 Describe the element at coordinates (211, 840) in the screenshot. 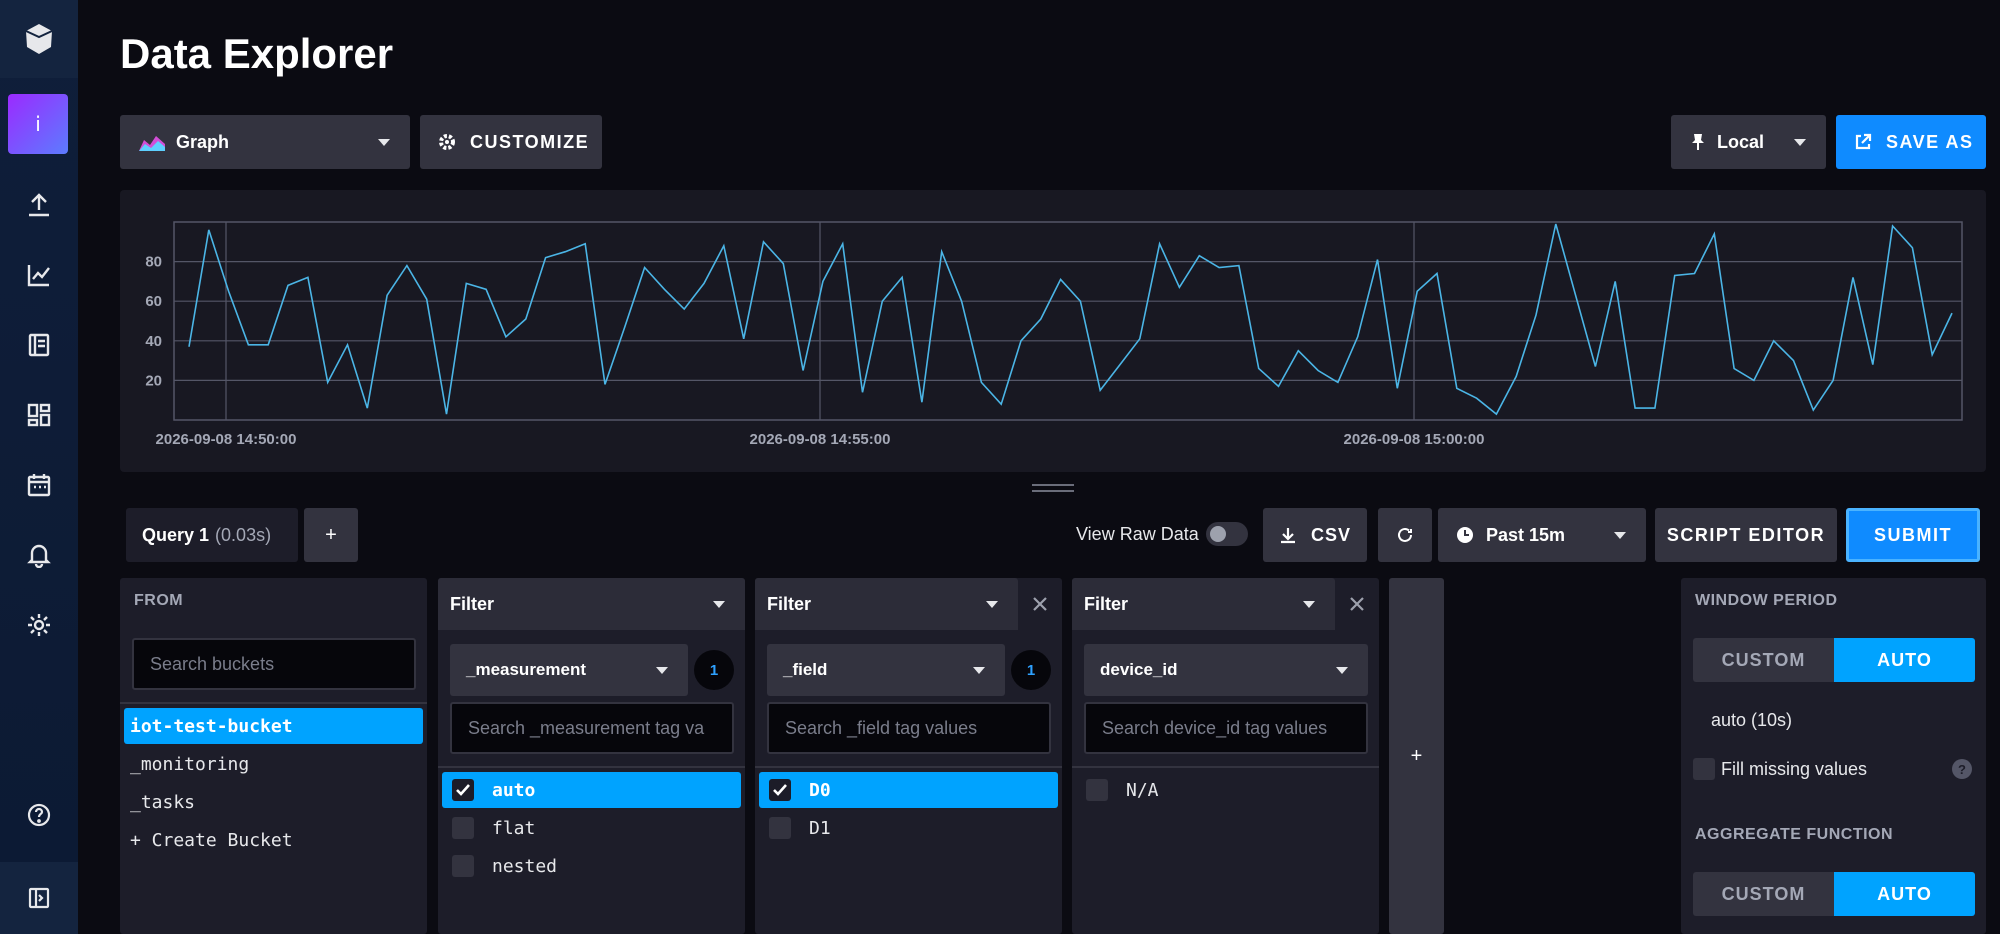

I see `create-bucket-label: + Create Bucket` at that location.